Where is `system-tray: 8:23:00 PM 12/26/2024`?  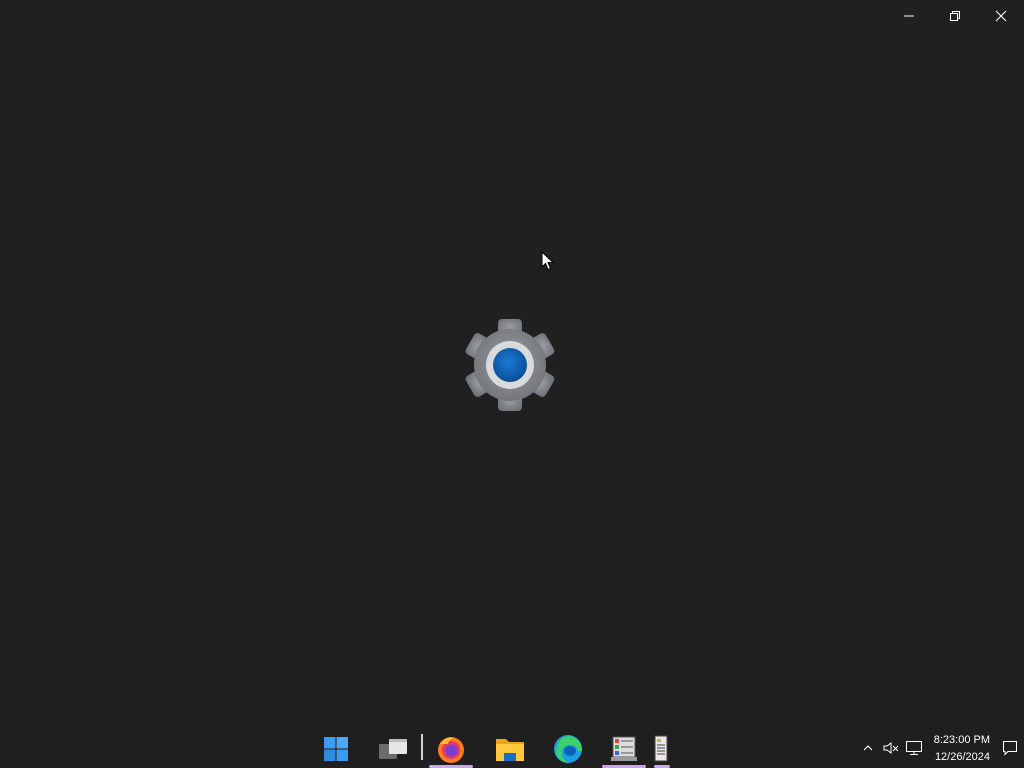
system-tray: 8:23:00 PM 12/26/2024 is located at coordinates (940, 748).